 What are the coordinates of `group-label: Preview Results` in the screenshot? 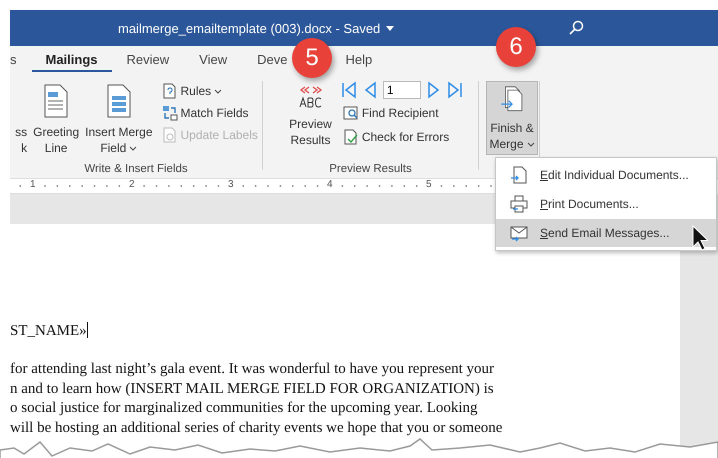 It's located at (370, 169).